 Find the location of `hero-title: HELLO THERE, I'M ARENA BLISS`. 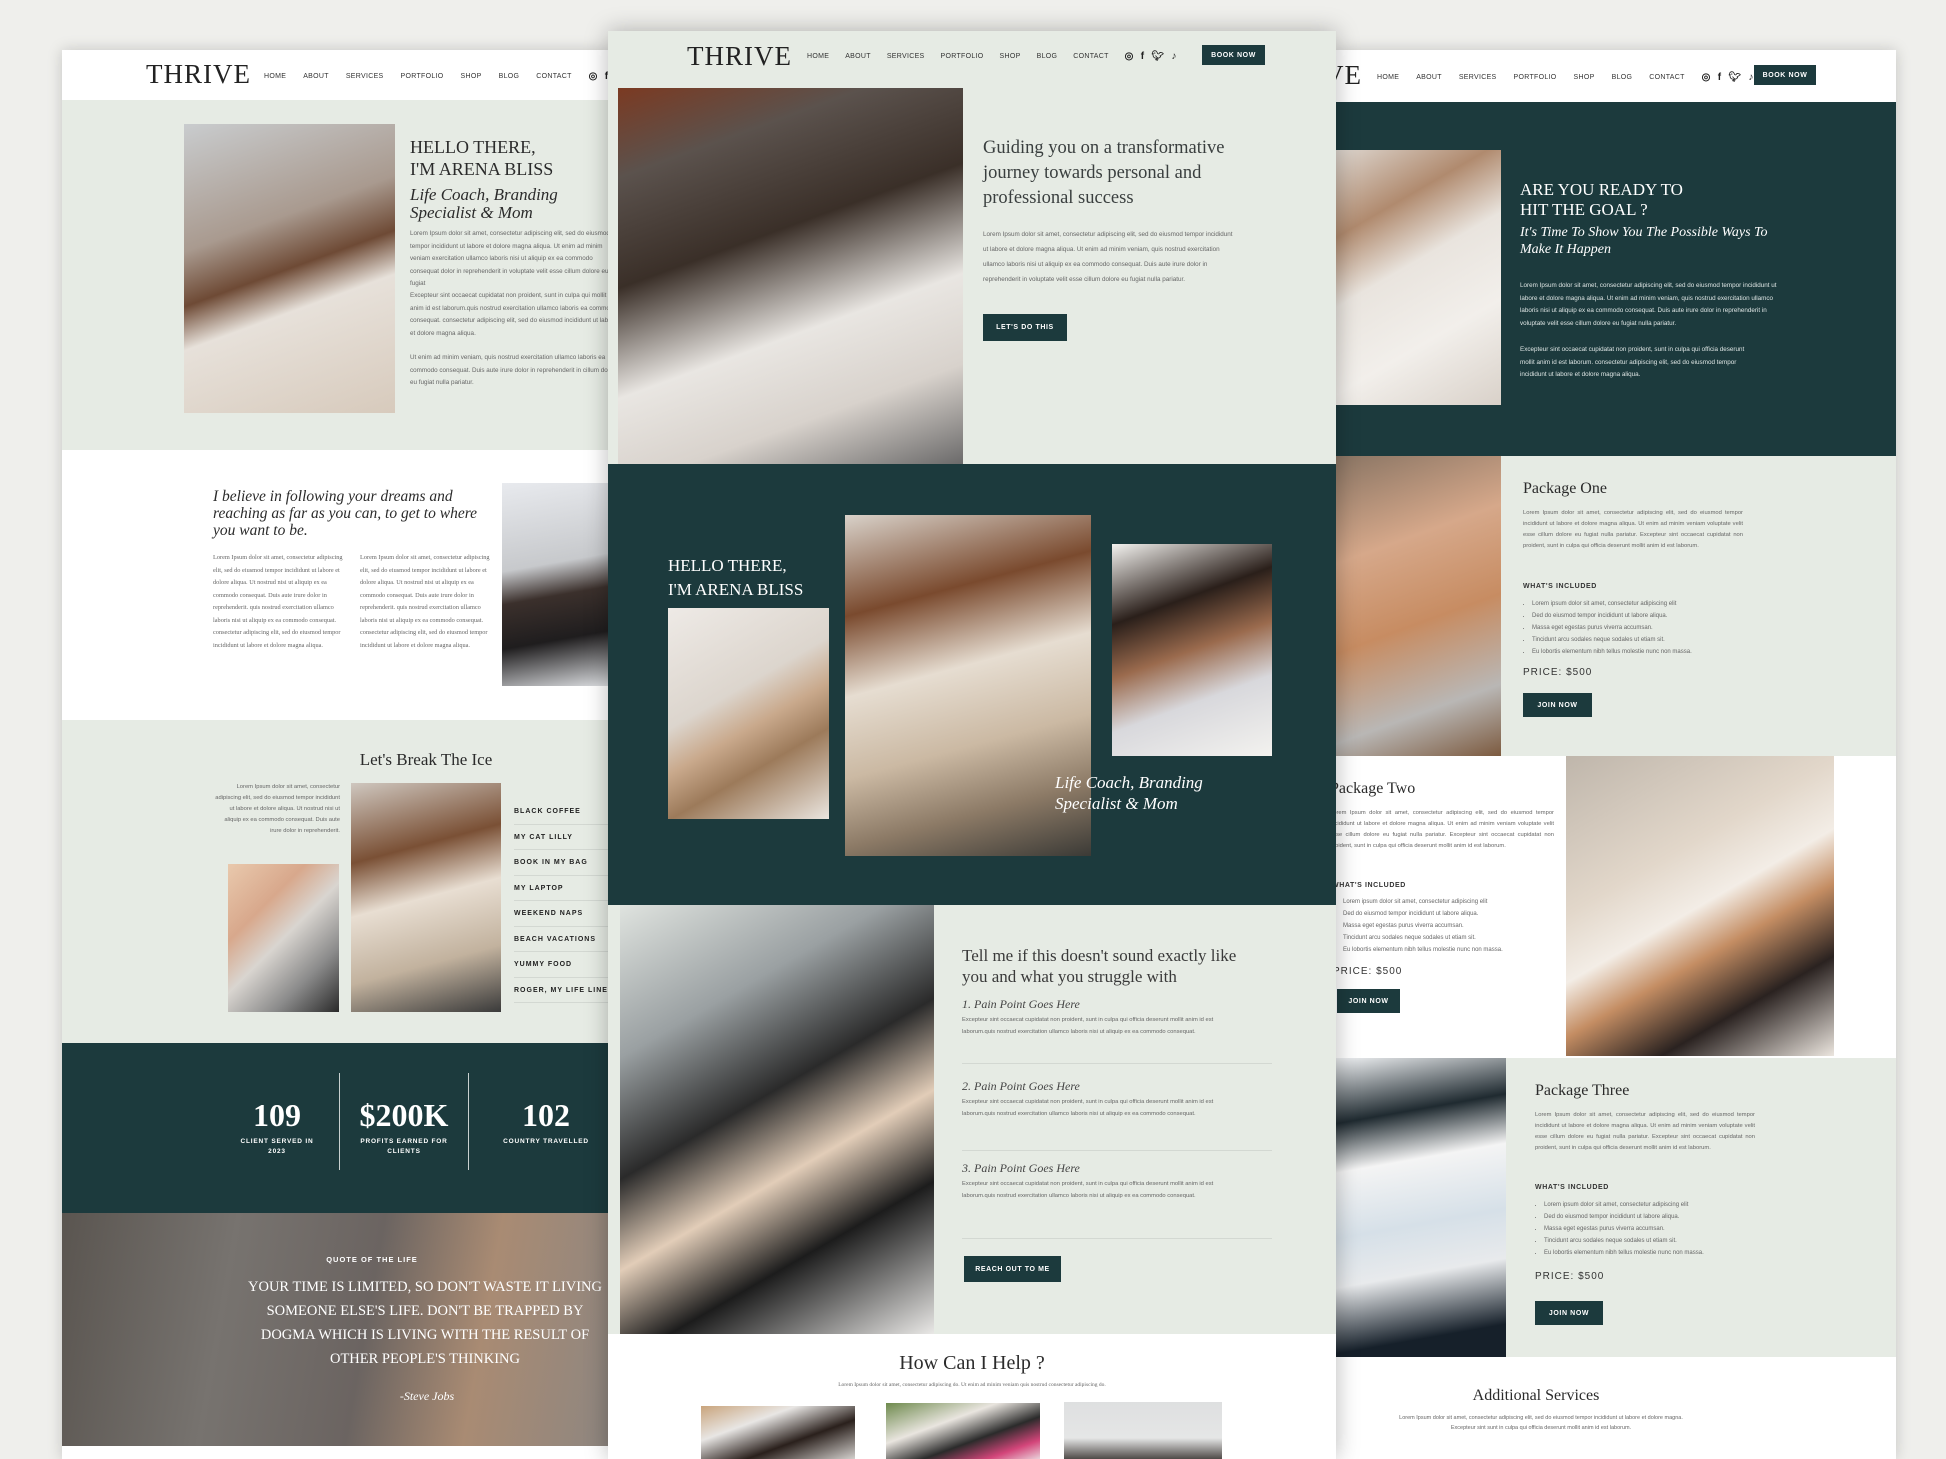

hero-title: HELLO THERE, I'M ARENA BLISS is located at coordinates (482, 158).